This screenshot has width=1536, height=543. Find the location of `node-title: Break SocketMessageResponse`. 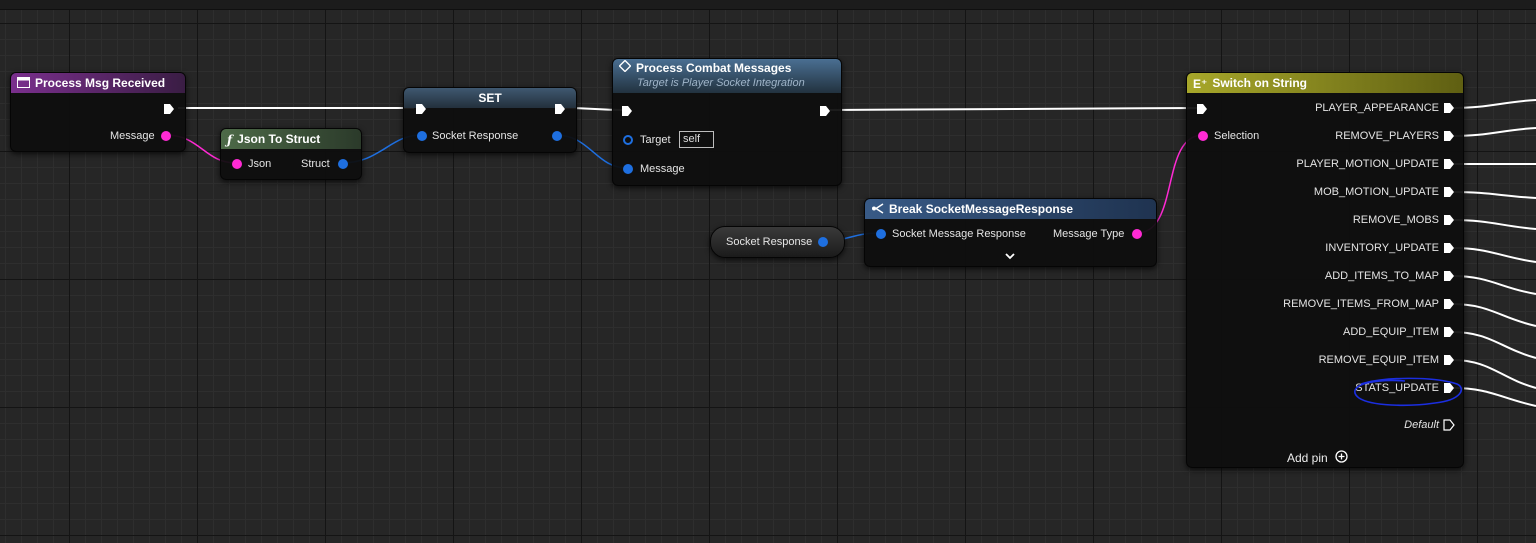

node-title: Break SocketMessageResponse is located at coordinates (981, 209).